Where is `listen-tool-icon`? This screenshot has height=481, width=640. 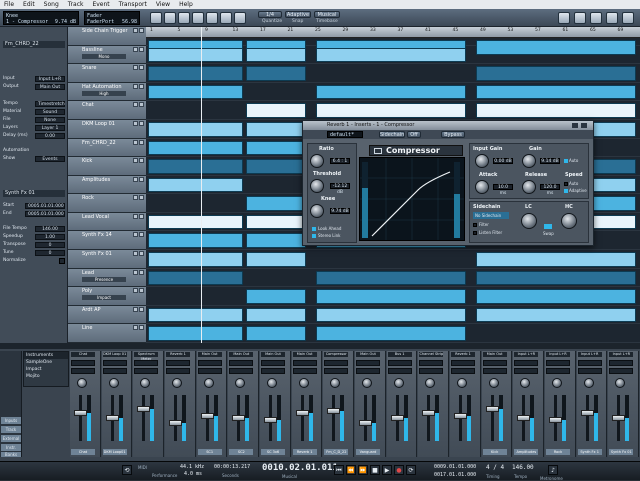 listen-tool-icon is located at coordinates (240, 18).